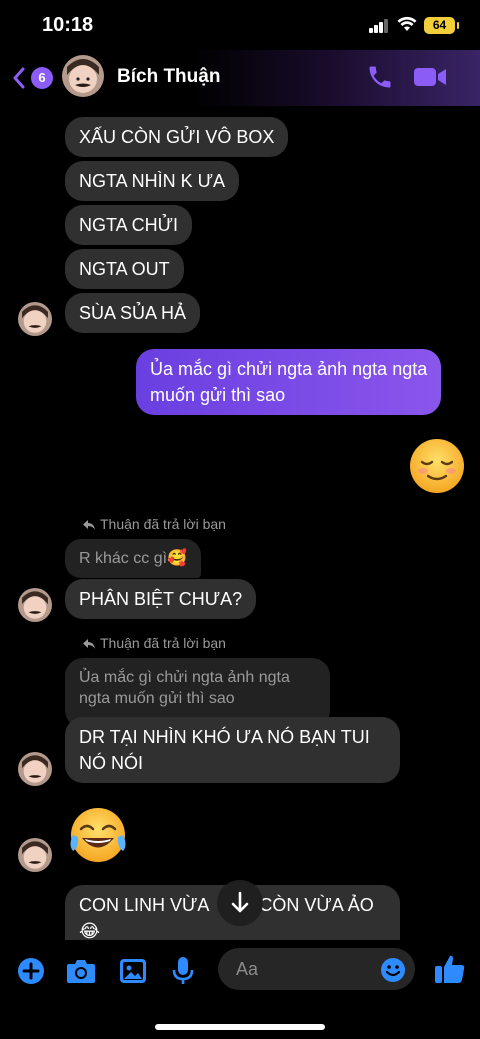 The height and width of the screenshot is (1039, 480). I want to click on cellular-signal-icon, so click(379, 26).